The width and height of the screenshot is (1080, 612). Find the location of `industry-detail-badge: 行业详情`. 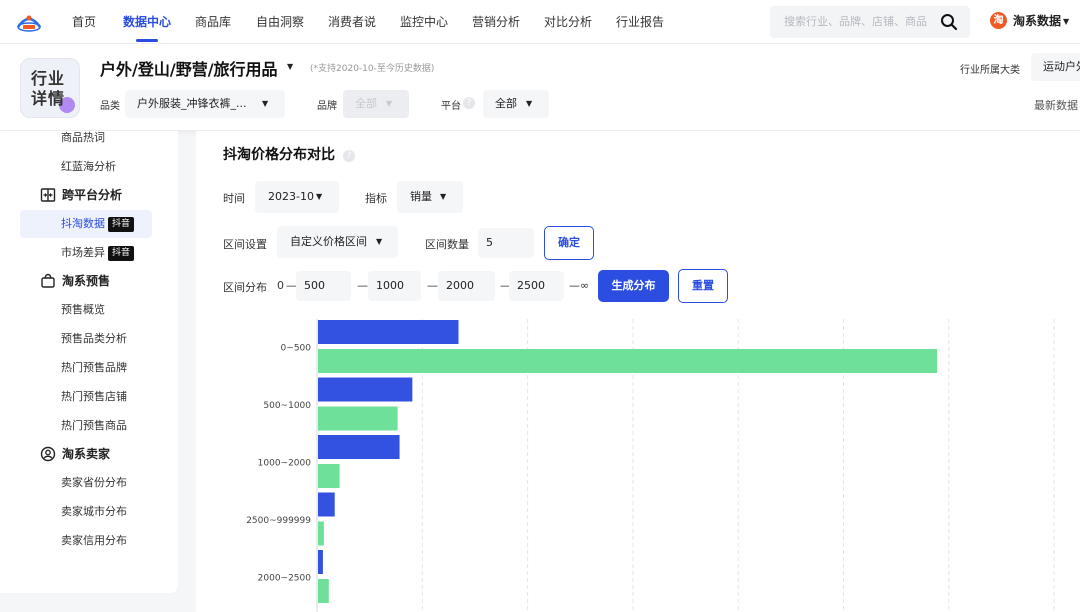

industry-detail-badge: 行业详情 is located at coordinates (50, 88).